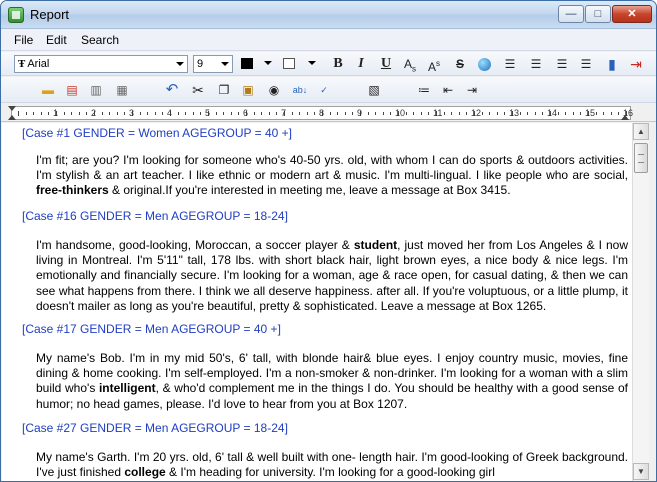 The image size is (657, 482). I want to click on truetype-icon: Ŧ, so click(22, 64).